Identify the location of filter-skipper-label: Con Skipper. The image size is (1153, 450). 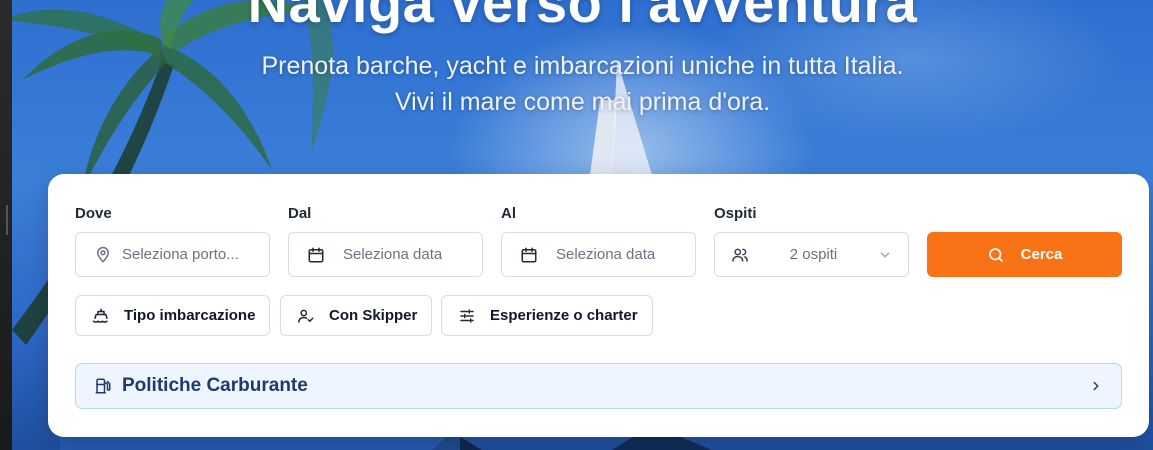
(373, 315).